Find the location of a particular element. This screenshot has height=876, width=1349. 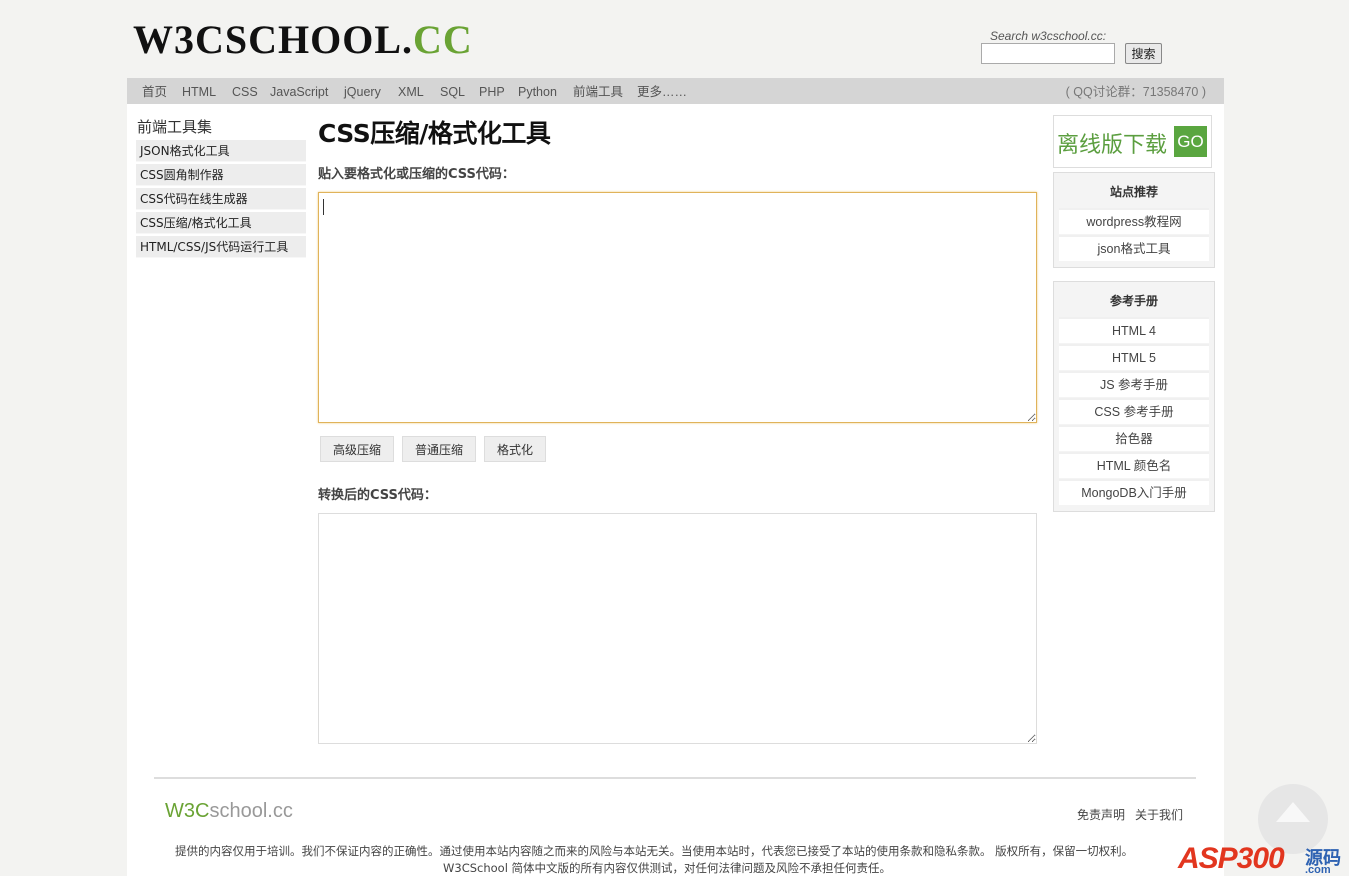

go-badge: GO is located at coordinates (1190, 141).